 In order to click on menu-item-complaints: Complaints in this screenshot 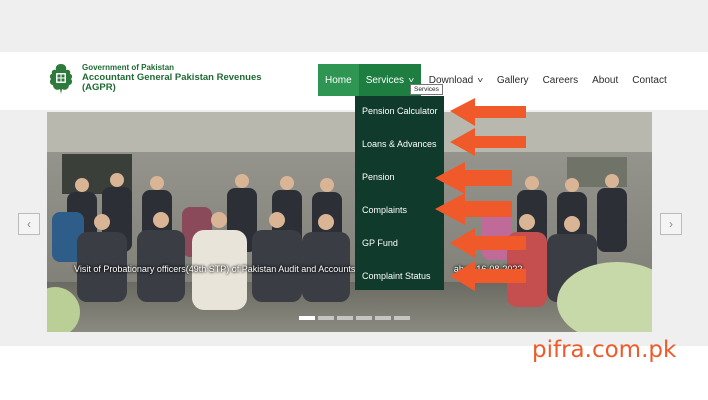, I will do `click(384, 210)`.